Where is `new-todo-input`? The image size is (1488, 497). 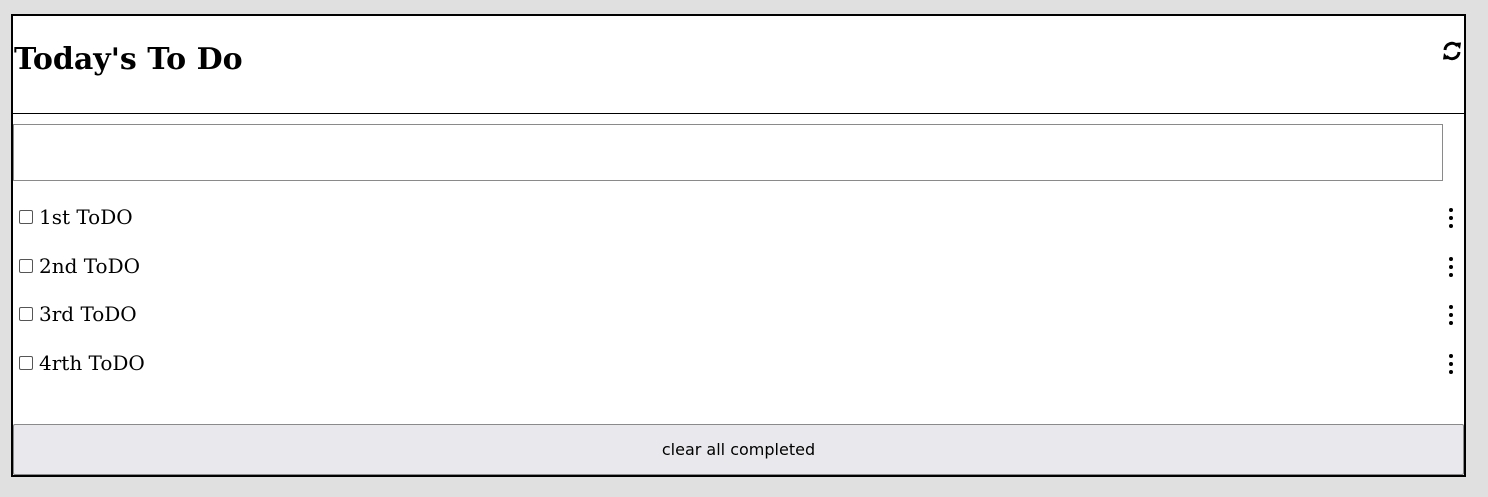
new-todo-input is located at coordinates (728, 152).